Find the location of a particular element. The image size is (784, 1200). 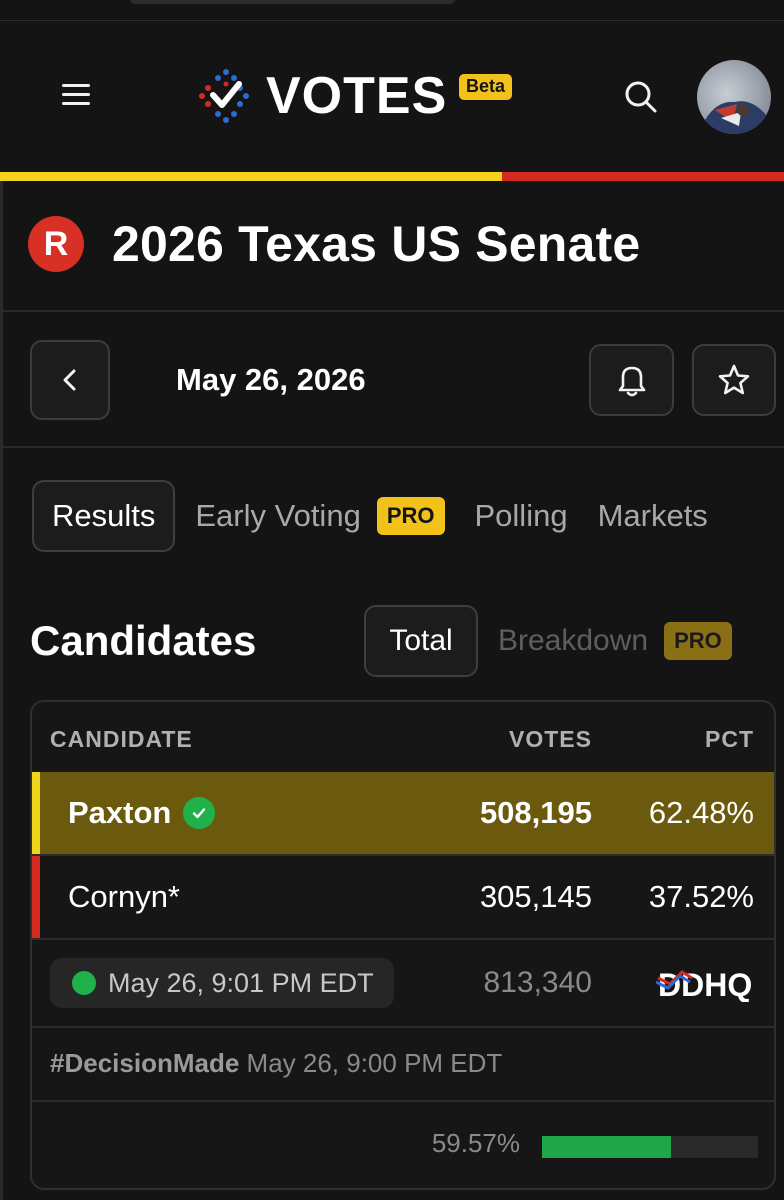

notify-button is located at coordinates (631, 380).